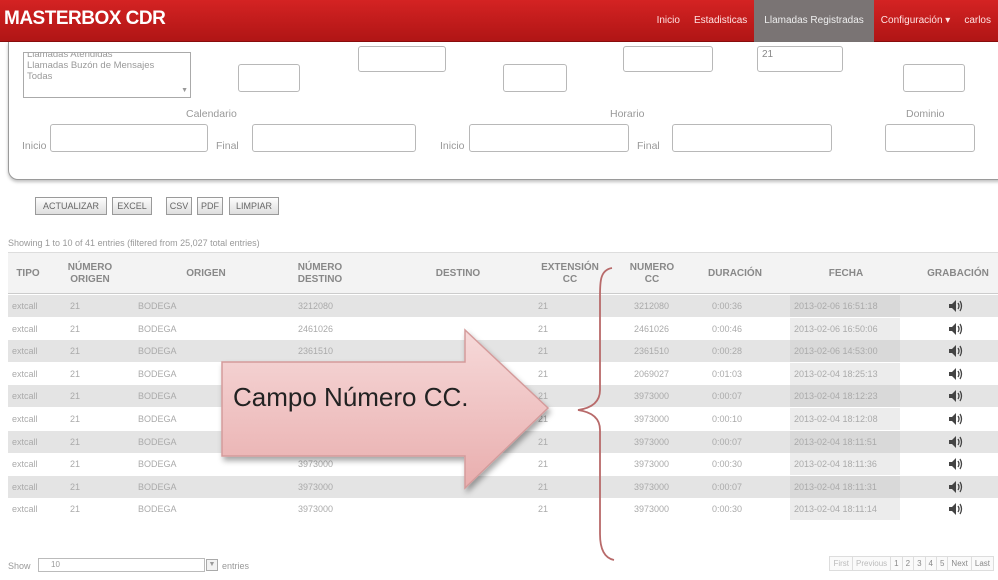  What do you see at coordinates (129, 138) in the screenshot?
I see `calendar-start-input` at bounding box center [129, 138].